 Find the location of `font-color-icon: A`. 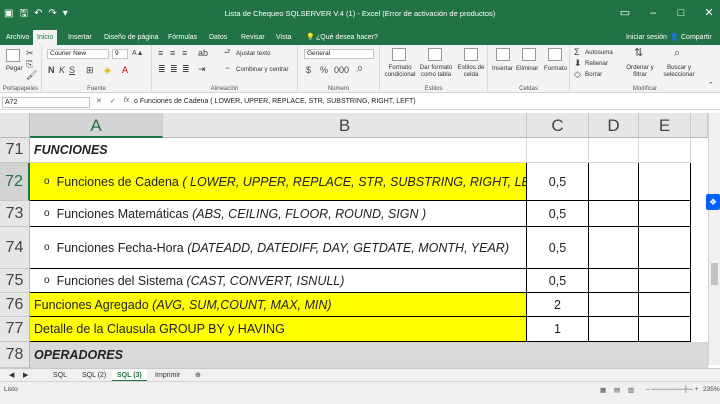

font-color-icon: A is located at coordinates (125, 70).